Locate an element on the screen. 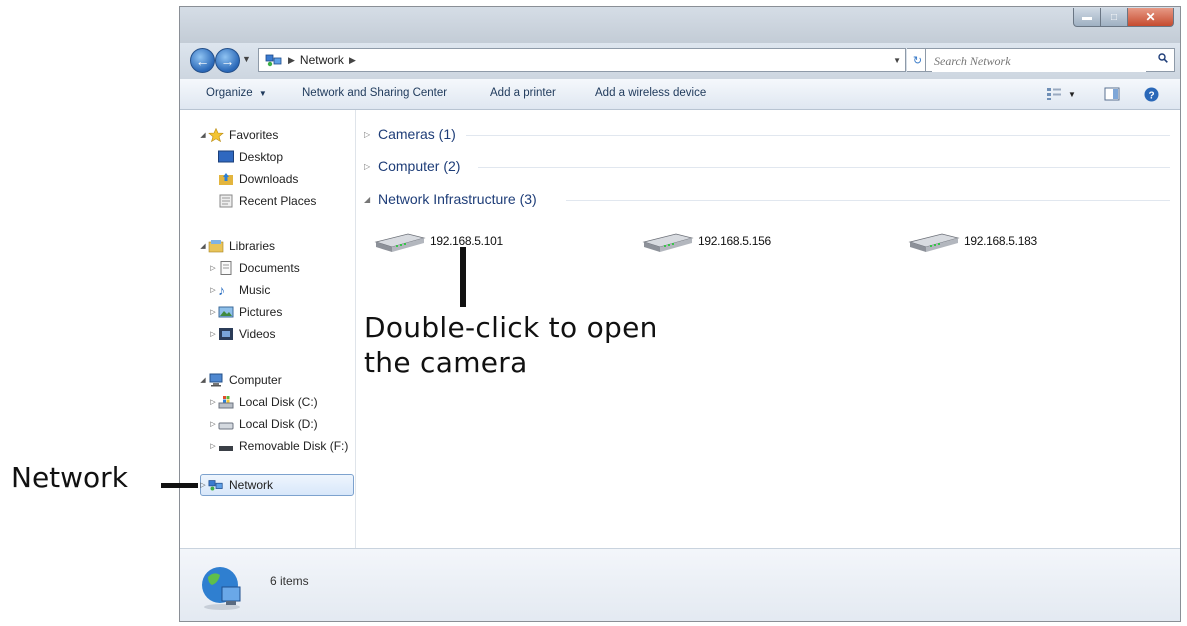 The width and height of the screenshot is (1187, 626). nav-network: ▷ Network is located at coordinates (235, 485).